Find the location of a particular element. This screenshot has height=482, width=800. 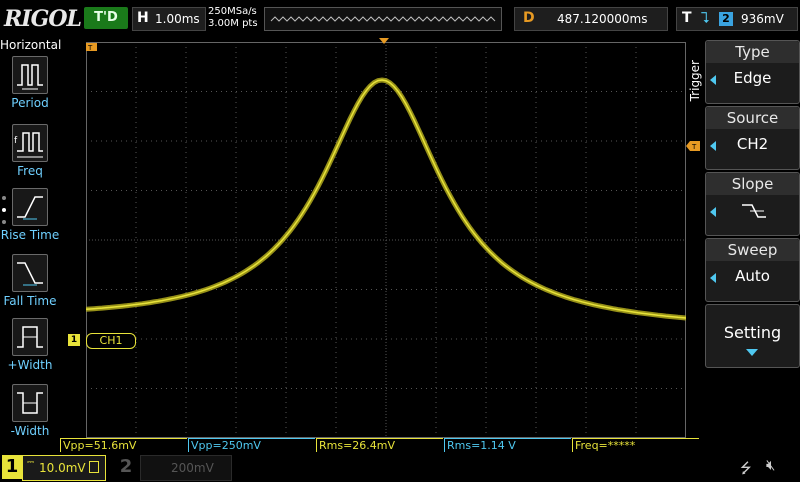

trigger-label: T is located at coordinates (687, 18).